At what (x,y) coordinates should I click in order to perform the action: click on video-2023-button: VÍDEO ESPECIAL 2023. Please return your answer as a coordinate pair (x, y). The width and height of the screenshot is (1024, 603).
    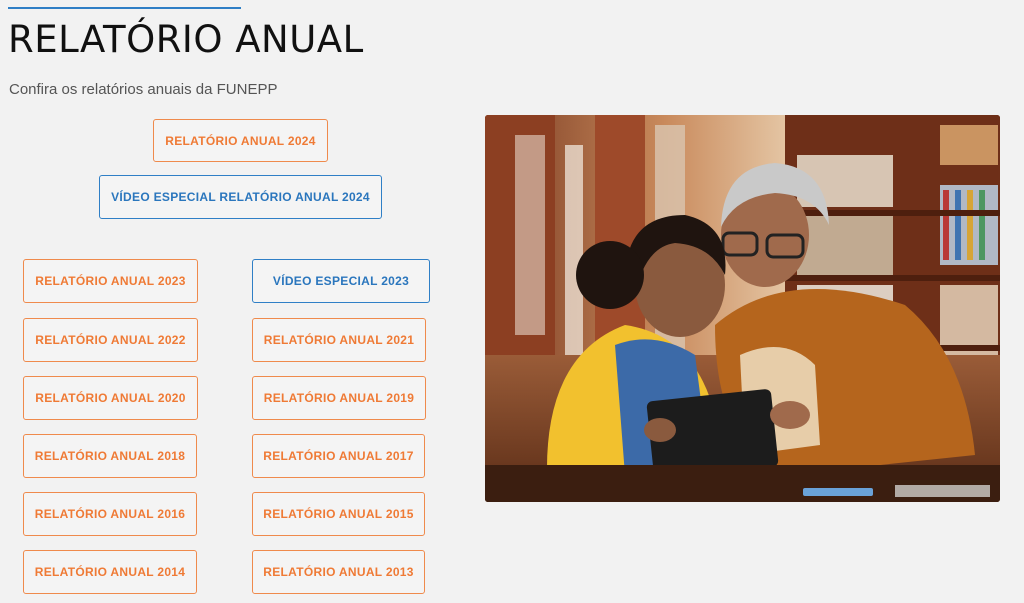
    Looking at the image, I should click on (341, 281).